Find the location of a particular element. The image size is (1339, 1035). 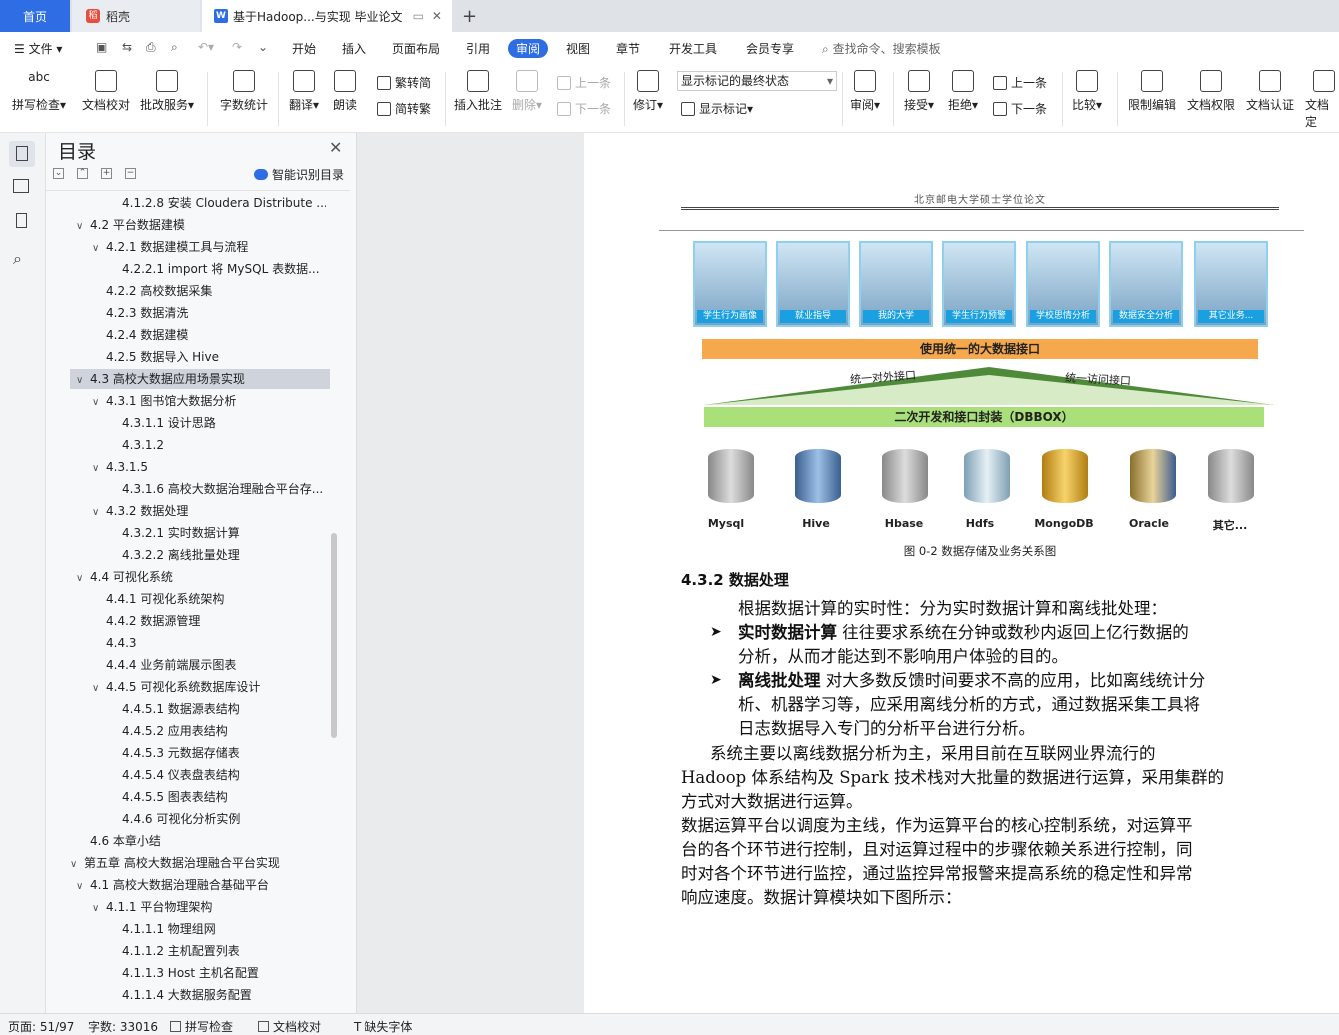

tab-home: 首页 is located at coordinates (35, 16).